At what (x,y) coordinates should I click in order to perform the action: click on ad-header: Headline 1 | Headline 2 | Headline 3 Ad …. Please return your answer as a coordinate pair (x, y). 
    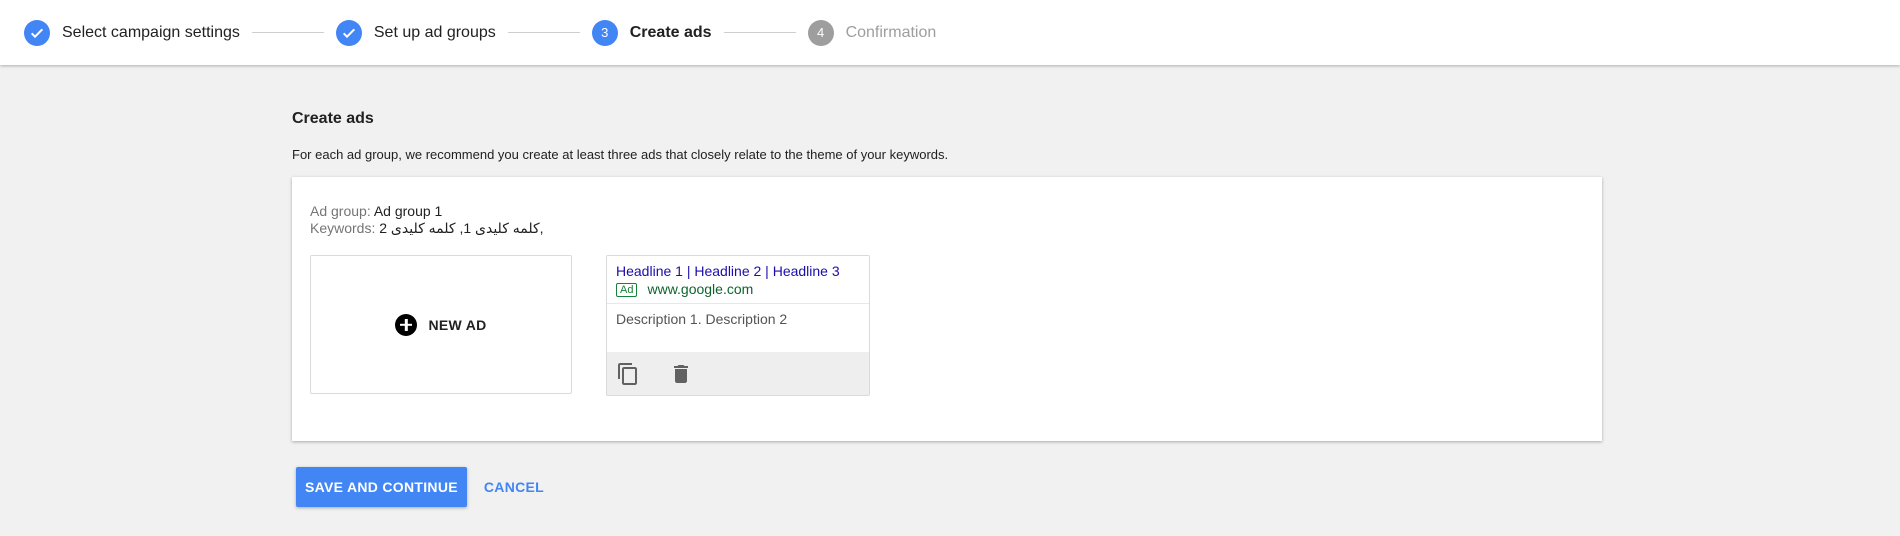
    Looking at the image, I should click on (738, 280).